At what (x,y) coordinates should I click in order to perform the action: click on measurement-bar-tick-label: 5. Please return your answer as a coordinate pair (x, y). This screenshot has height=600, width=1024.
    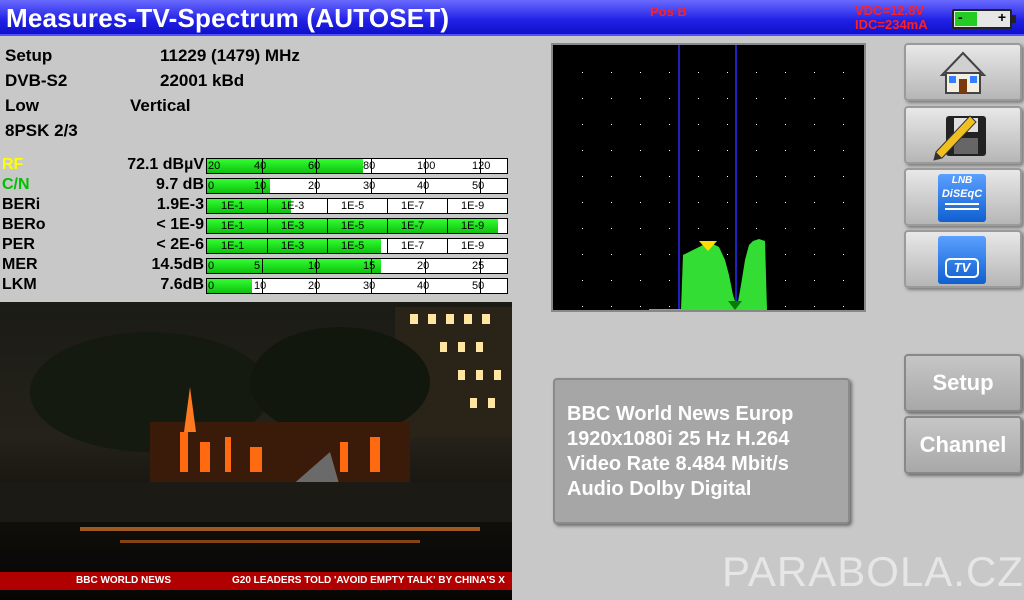
    Looking at the image, I should click on (257, 266).